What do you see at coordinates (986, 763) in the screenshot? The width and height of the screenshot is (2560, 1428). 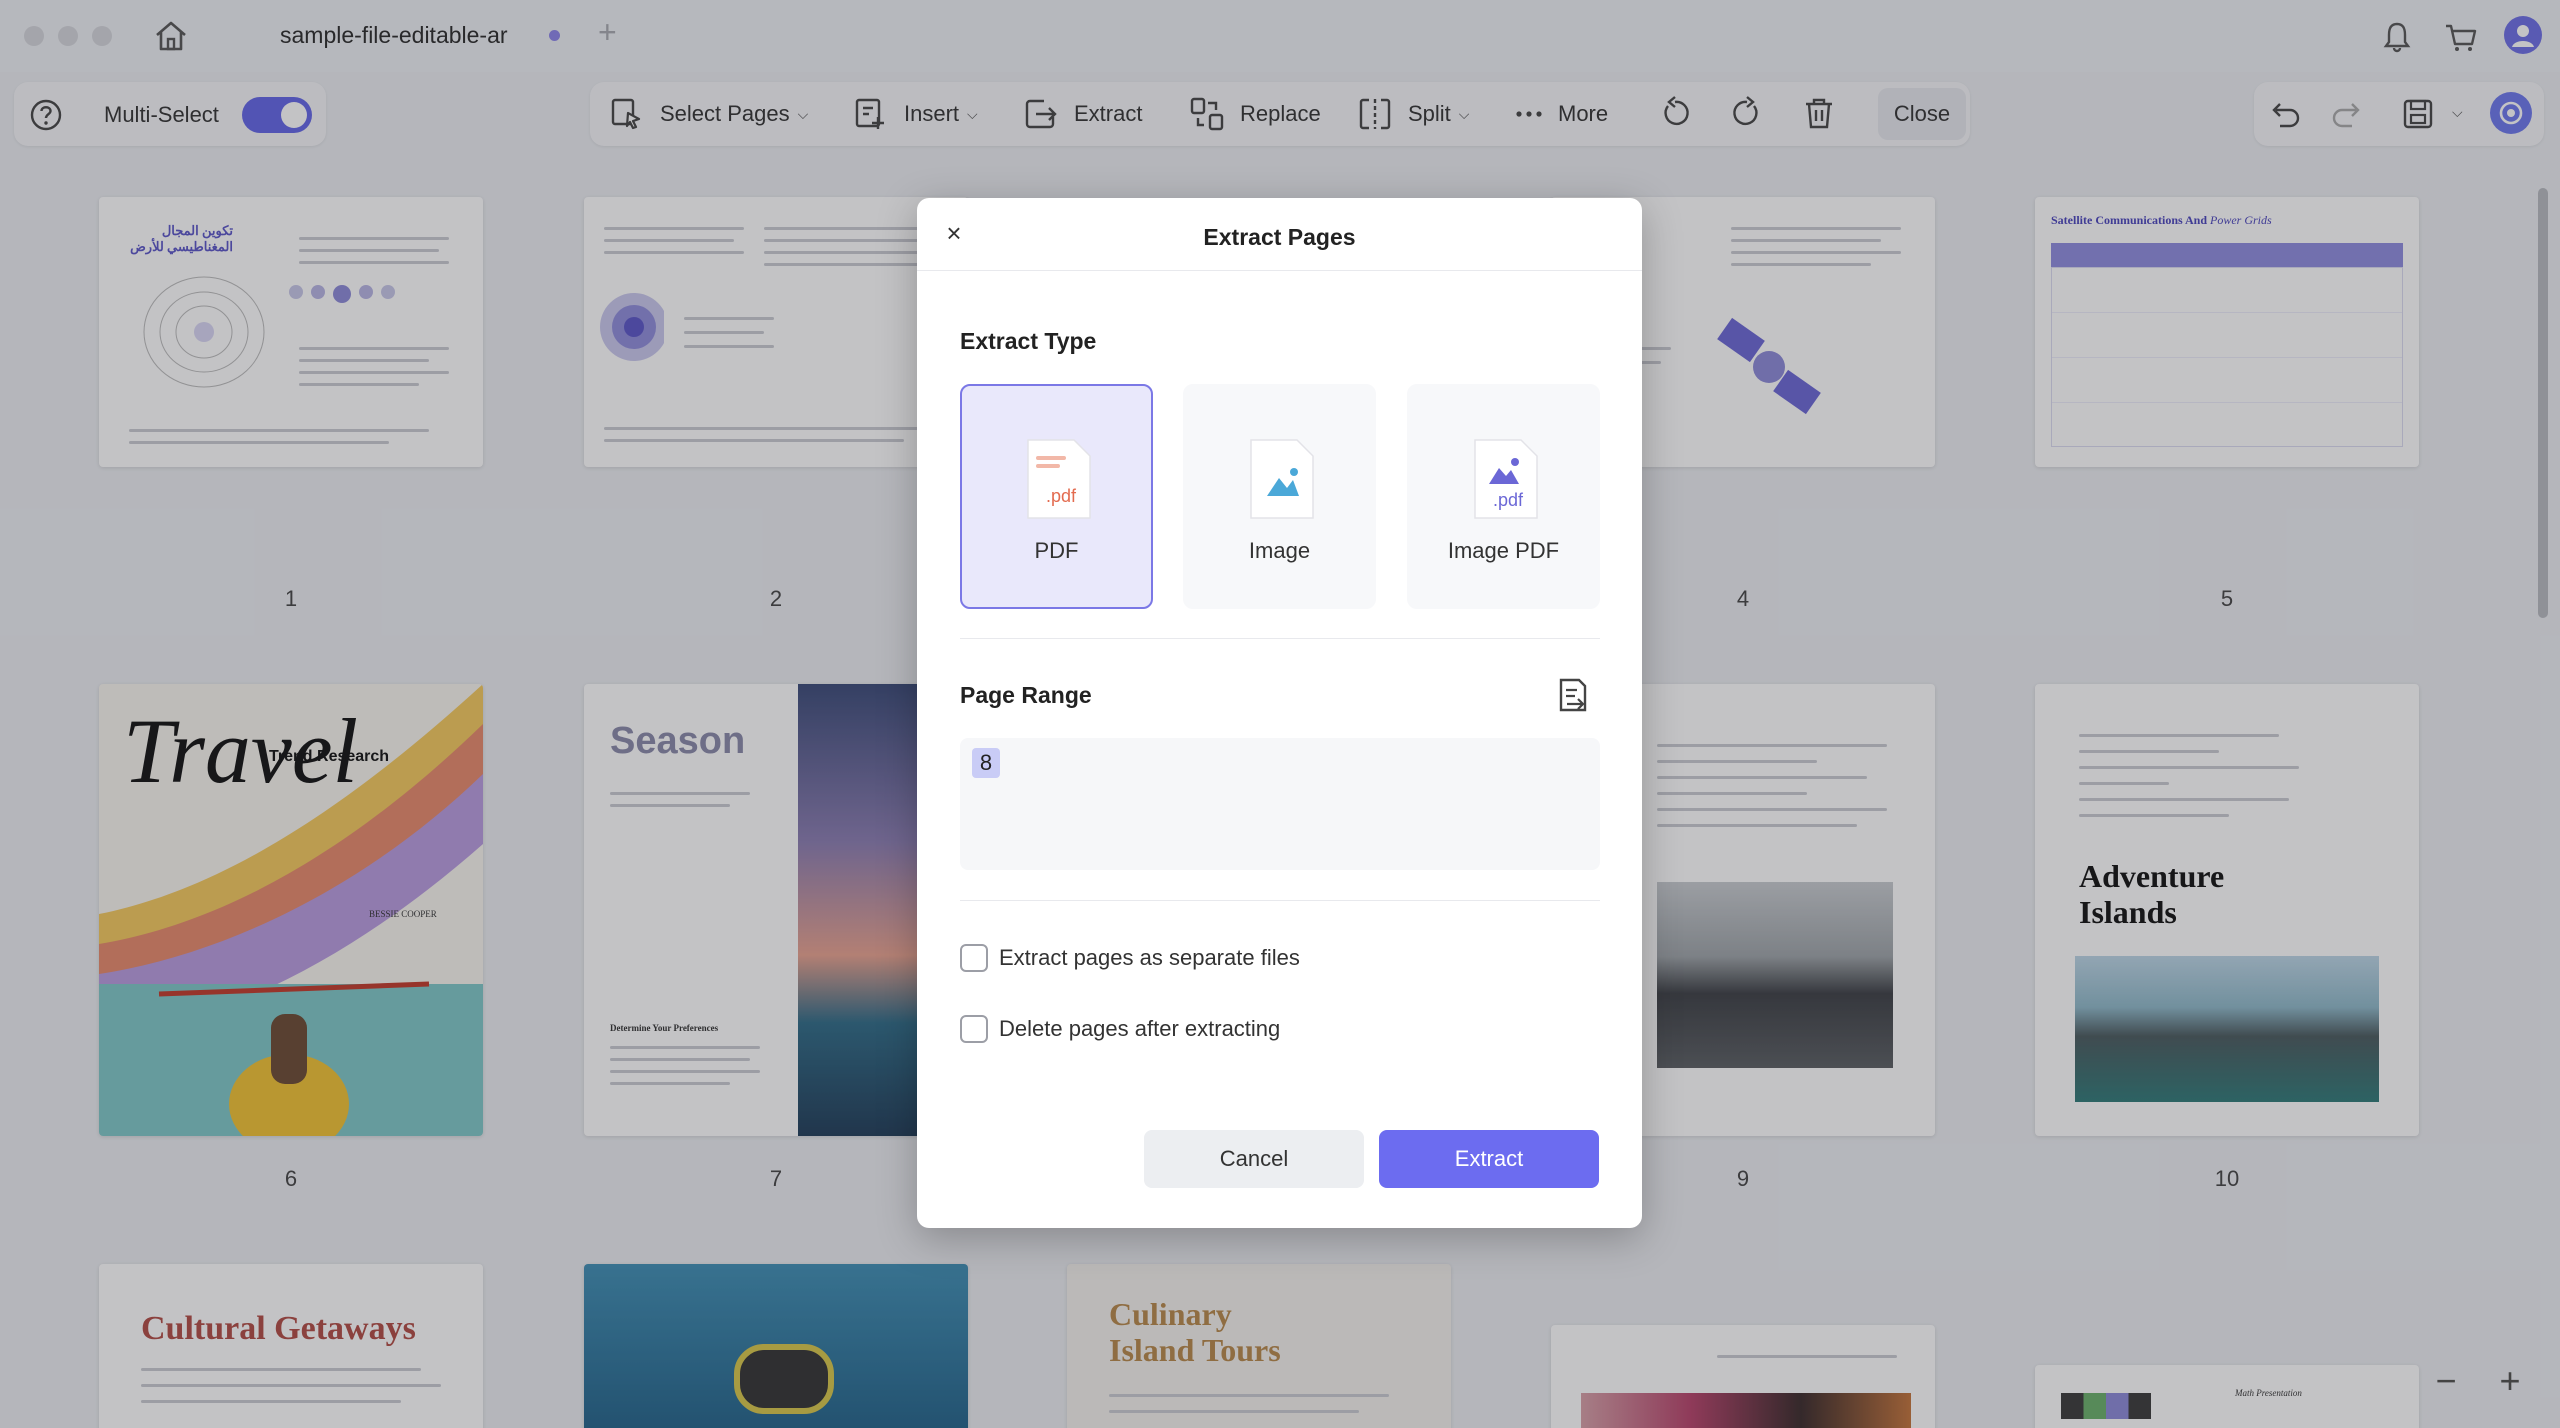 I see `page-range-value: 8` at bounding box center [986, 763].